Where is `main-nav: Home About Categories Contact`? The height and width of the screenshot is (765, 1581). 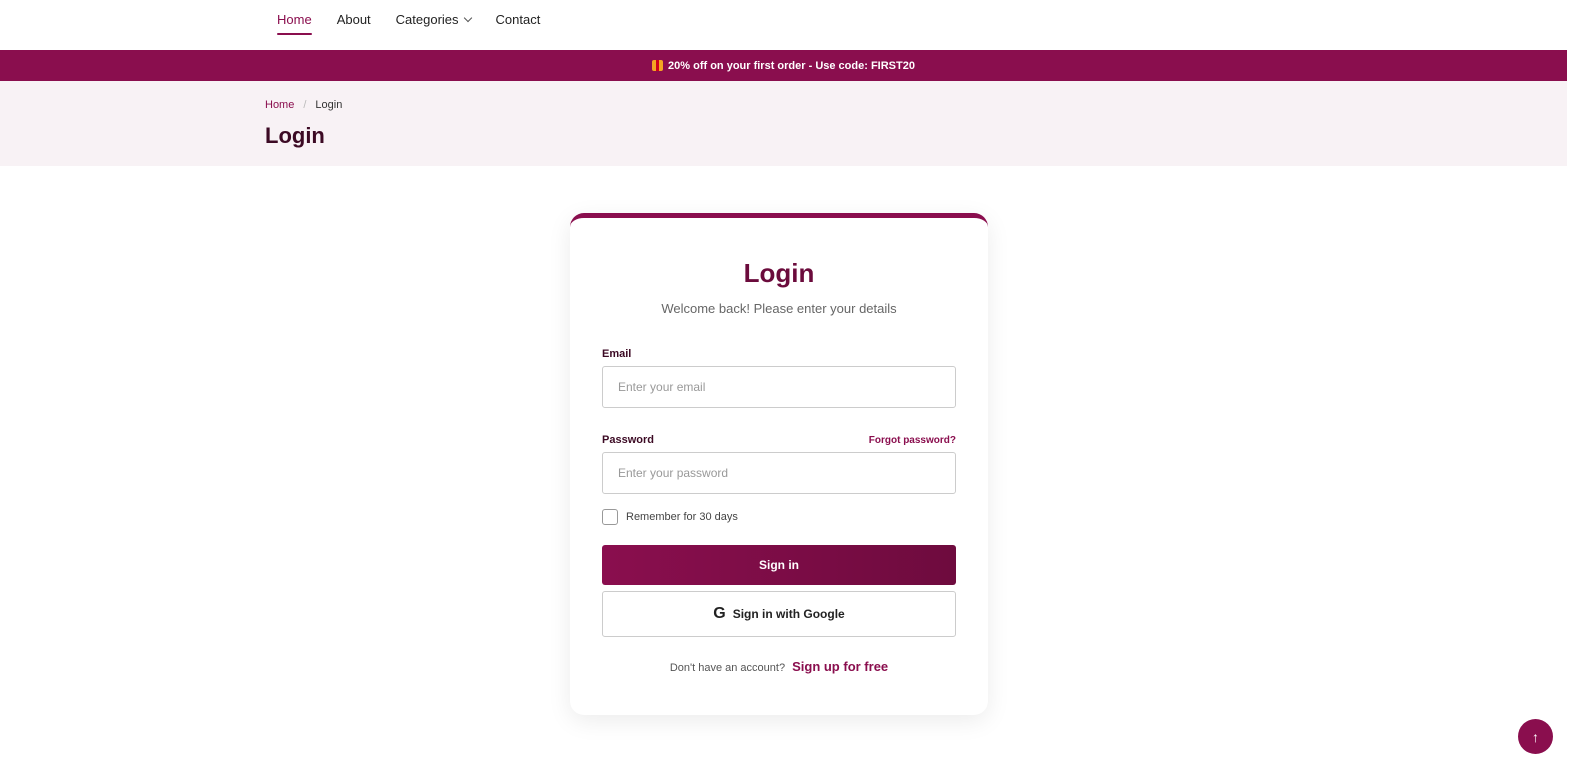
main-nav: Home About Categories Contact is located at coordinates (421, 23).